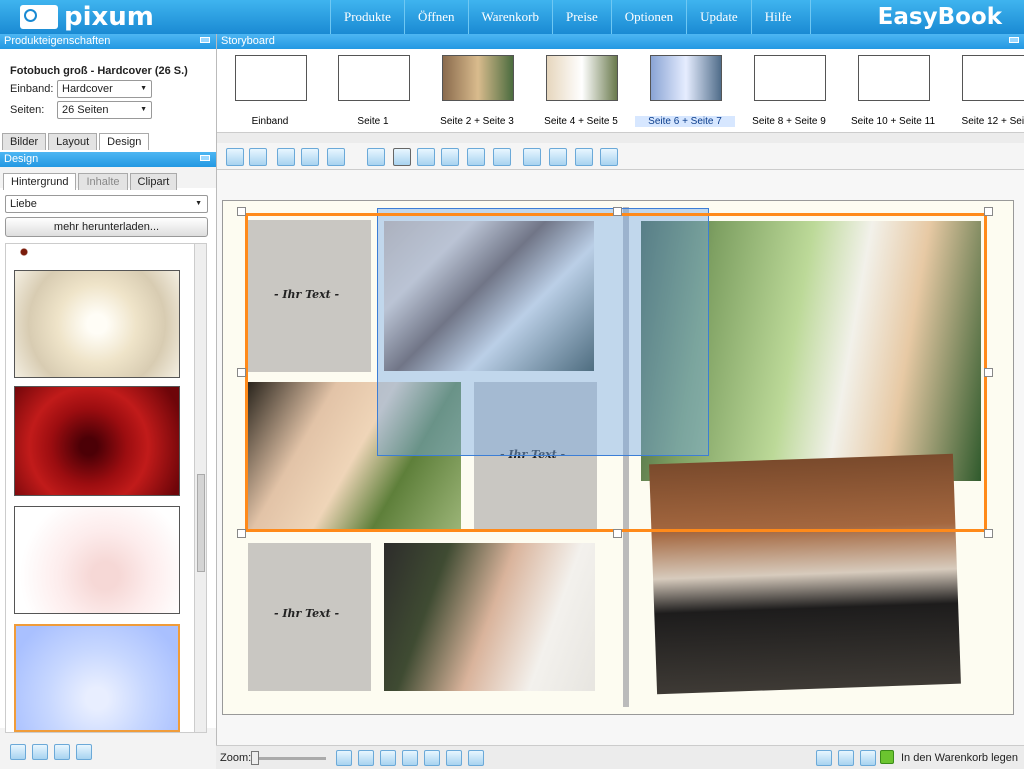 The width and height of the screenshot is (1024, 769). What do you see at coordinates (846, 758) in the screenshot?
I see `save-as-icon` at bounding box center [846, 758].